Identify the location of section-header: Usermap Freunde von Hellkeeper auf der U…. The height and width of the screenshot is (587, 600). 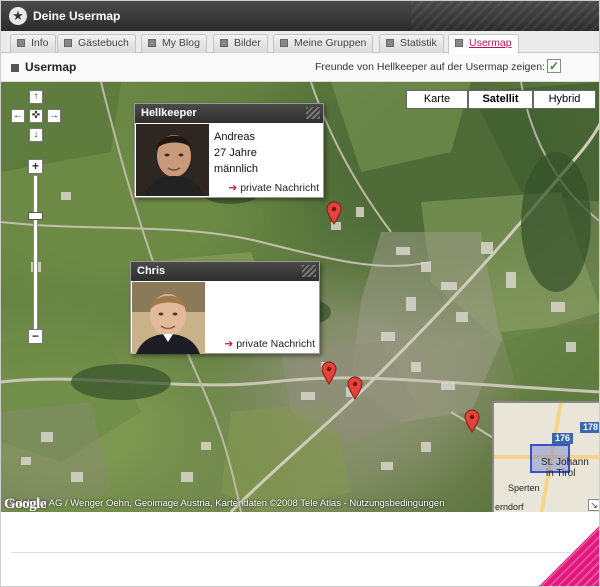
(300, 68).